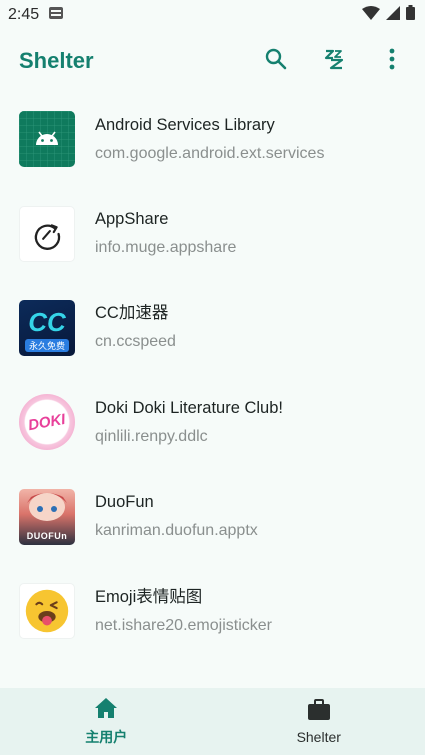  Describe the element at coordinates (124, 502) in the screenshot. I see `app-name: DuoFun` at that location.